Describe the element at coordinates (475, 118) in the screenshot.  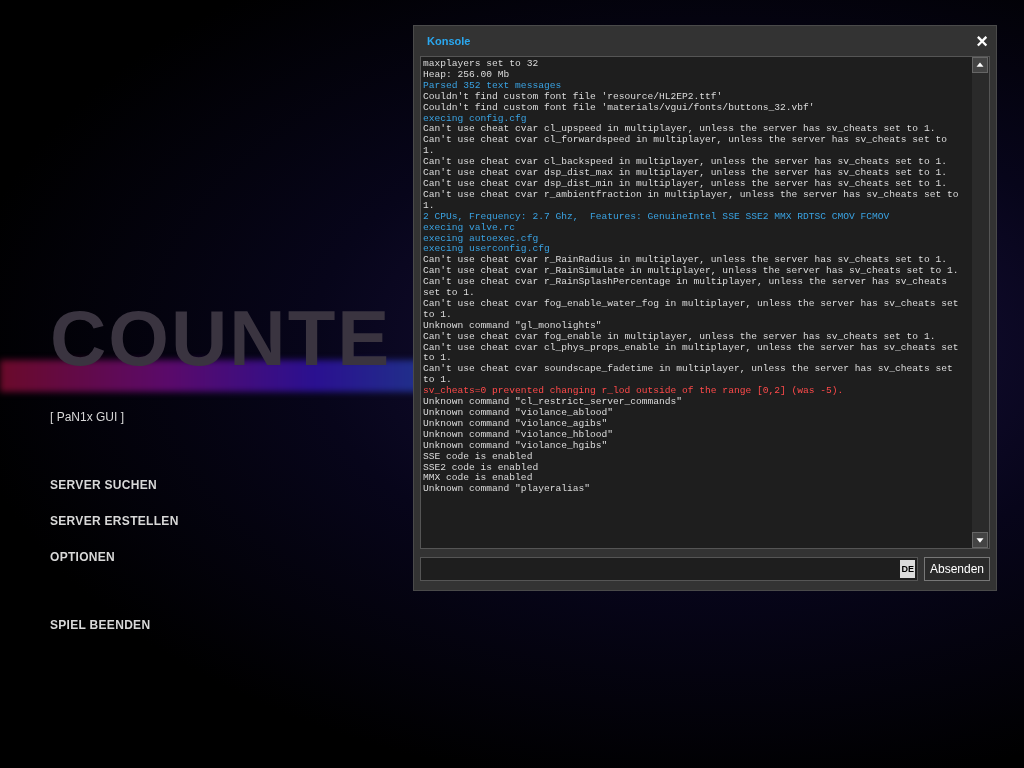
I see `console-line: execing config.cfg` at that location.